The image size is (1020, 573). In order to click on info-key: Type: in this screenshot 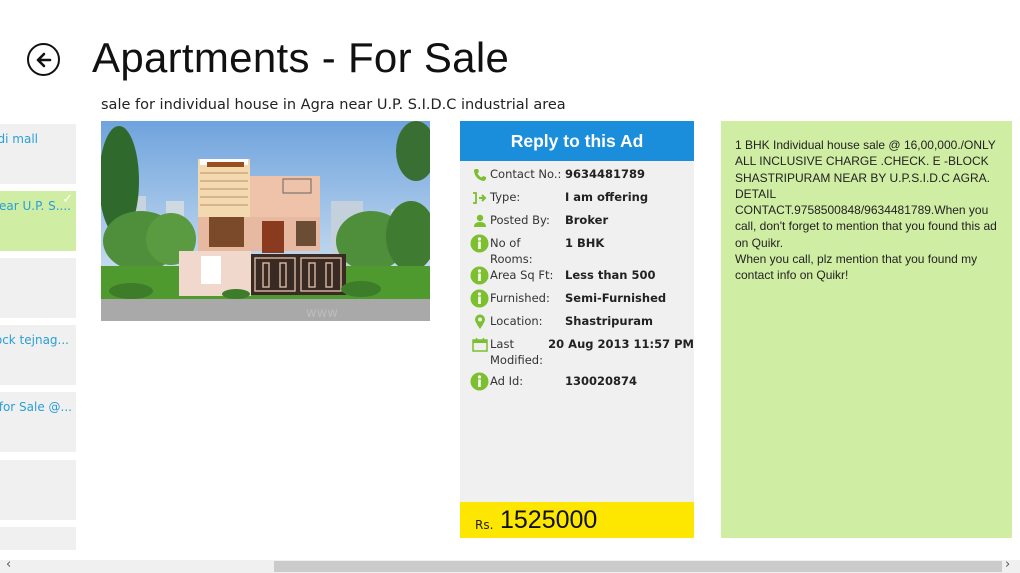, I will do `click(505, 197)`.